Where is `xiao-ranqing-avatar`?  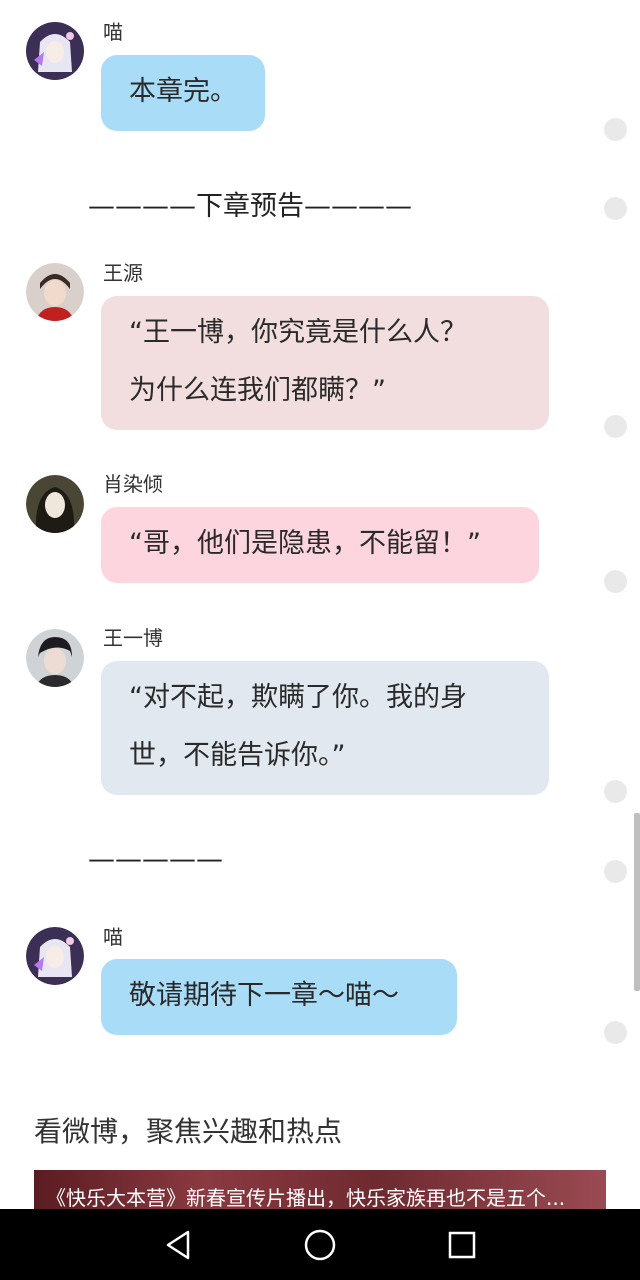
xiao-ranqing-avatar is located at coordinates (55, 504).